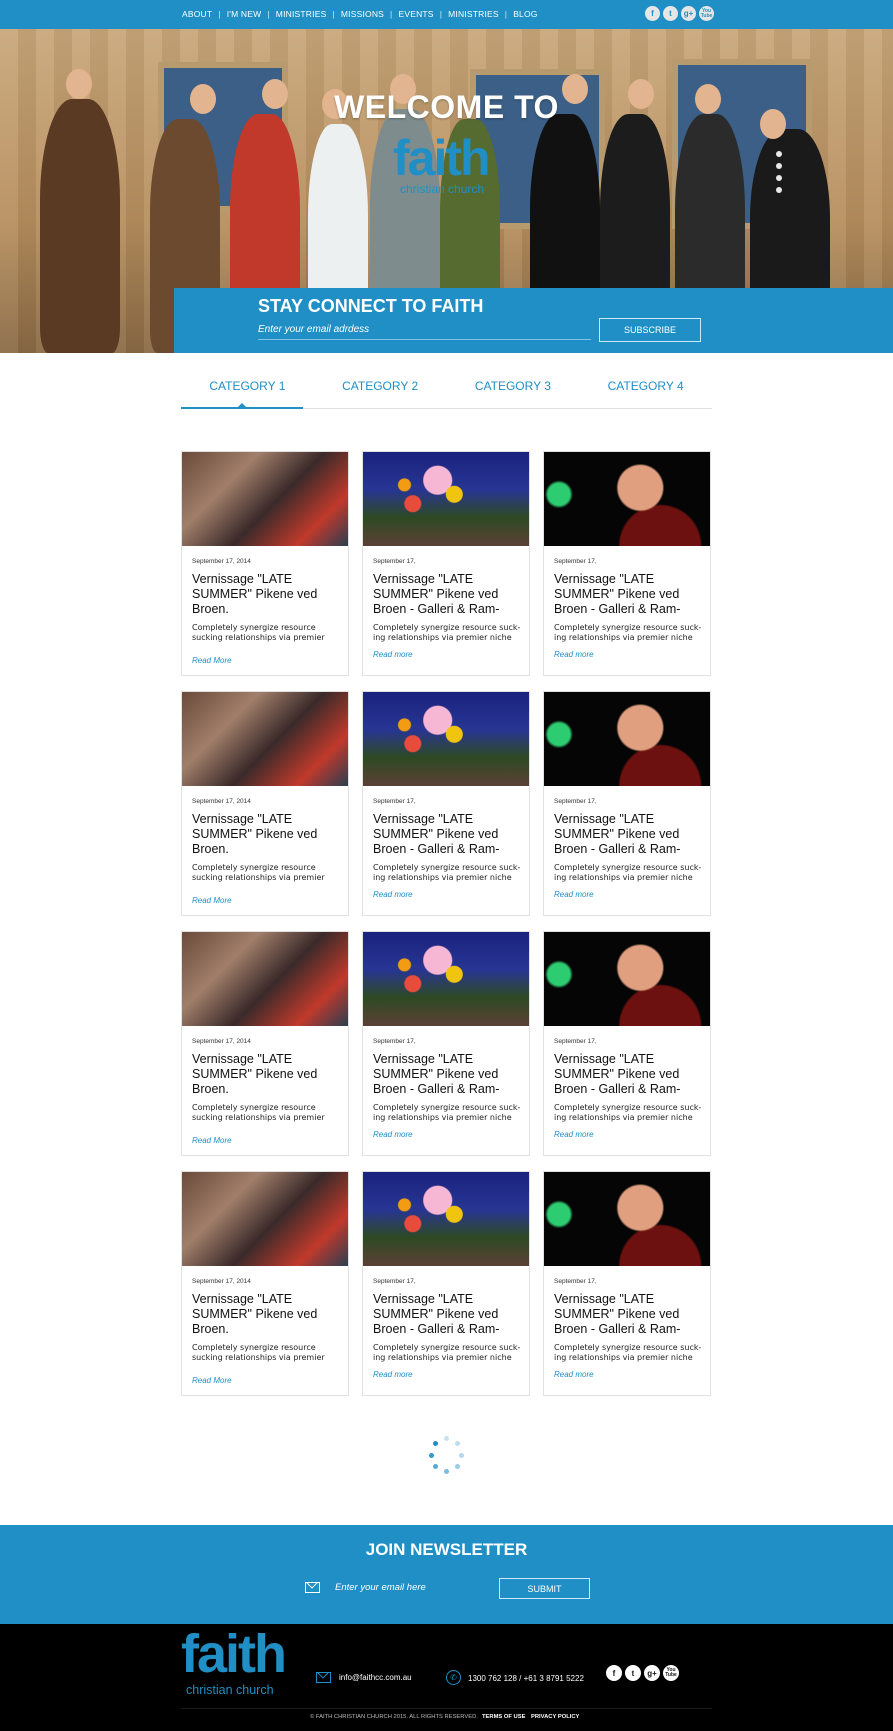  Describe the element at coordinates (525, 14) in the screenshot. I see `nav-item-blog: BLOG` at that location.